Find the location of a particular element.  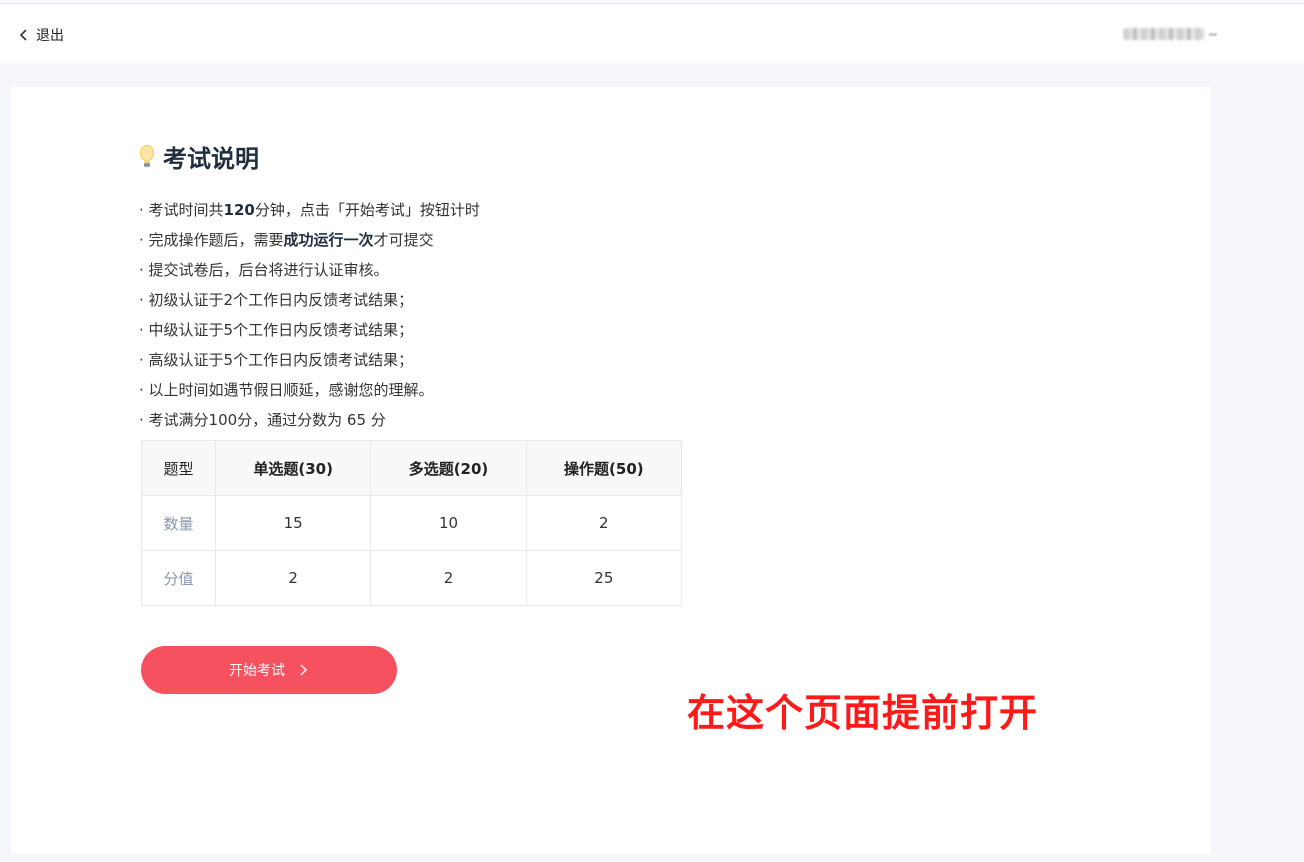

exam-note: · 考试时间共120分钟，点击「开始考试」按钮计时 is located at coordinates (309, 210).